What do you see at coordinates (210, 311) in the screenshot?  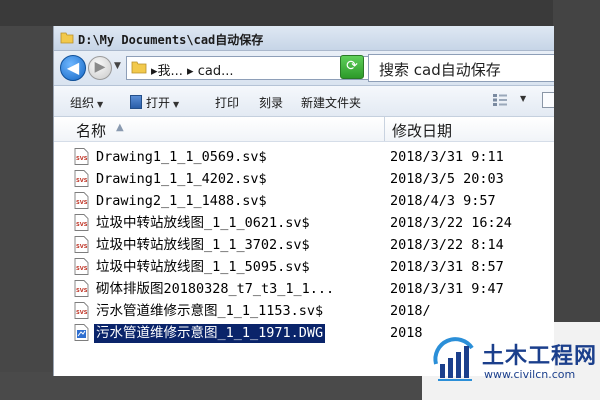 I see `file-name: 污水管道维修示意图_1_1_1153.sv$` at bounding box center [210, 311].